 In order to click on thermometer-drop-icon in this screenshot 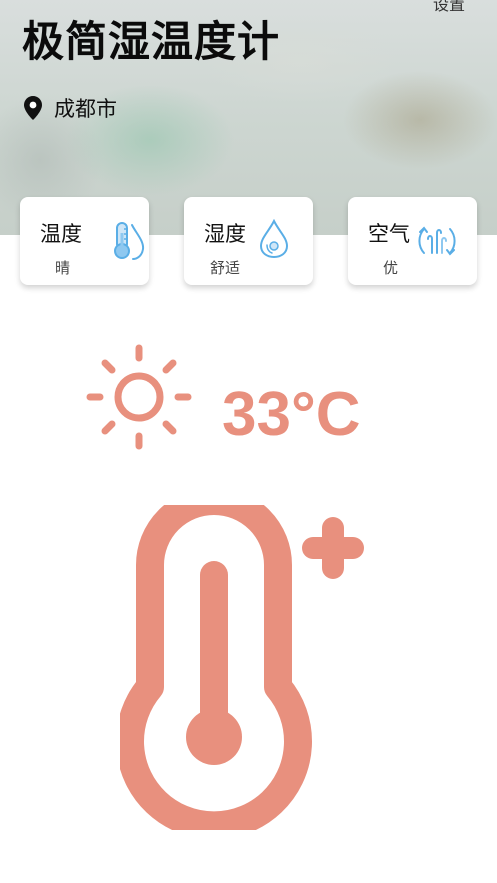, I will do `click(129, 241)`.